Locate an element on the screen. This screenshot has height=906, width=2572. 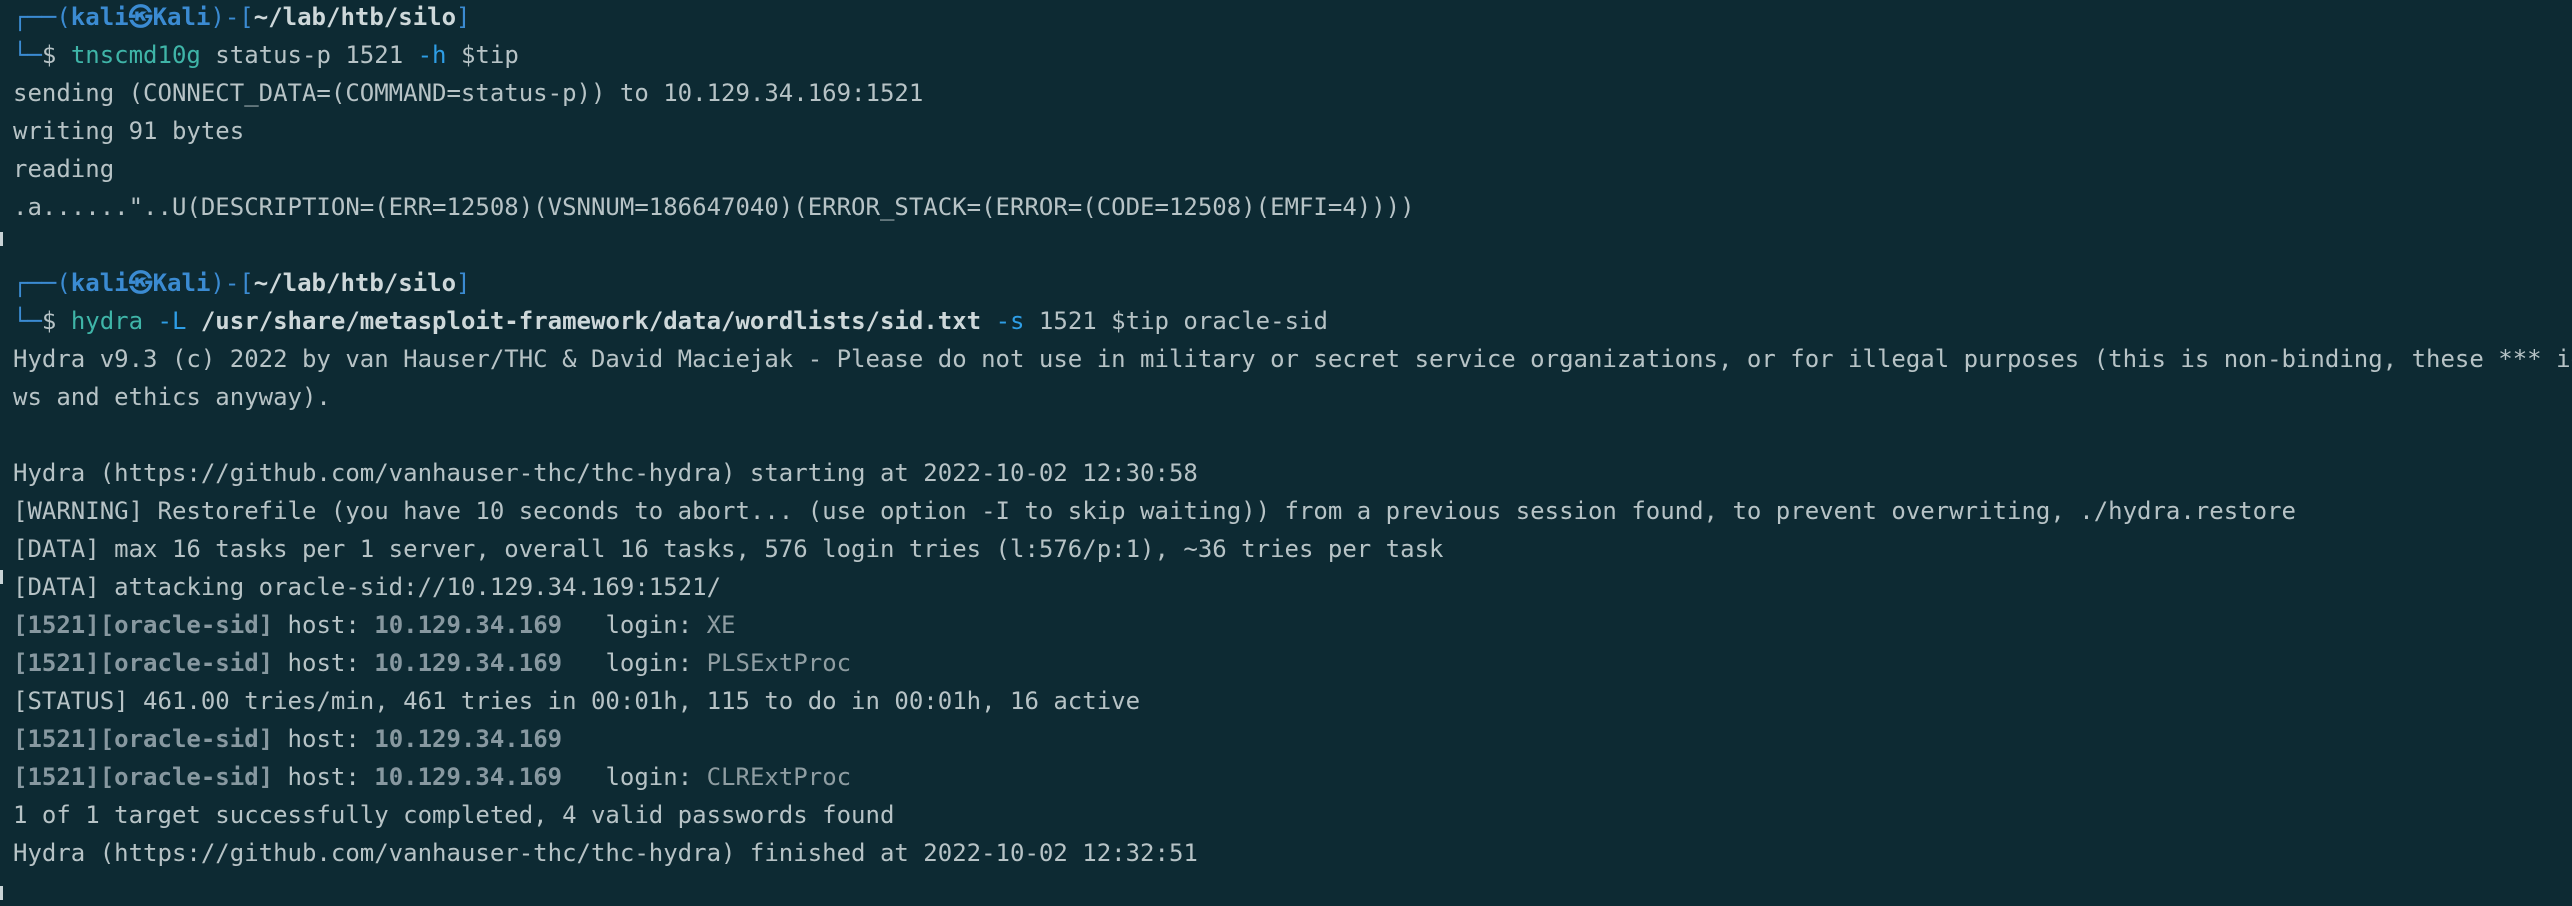
output-line: reading is located at coordinates (64, 169).